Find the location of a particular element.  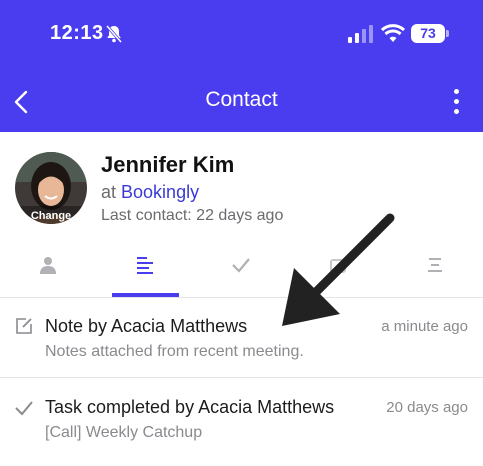

tab-bar is located at coordinates (241, 269).